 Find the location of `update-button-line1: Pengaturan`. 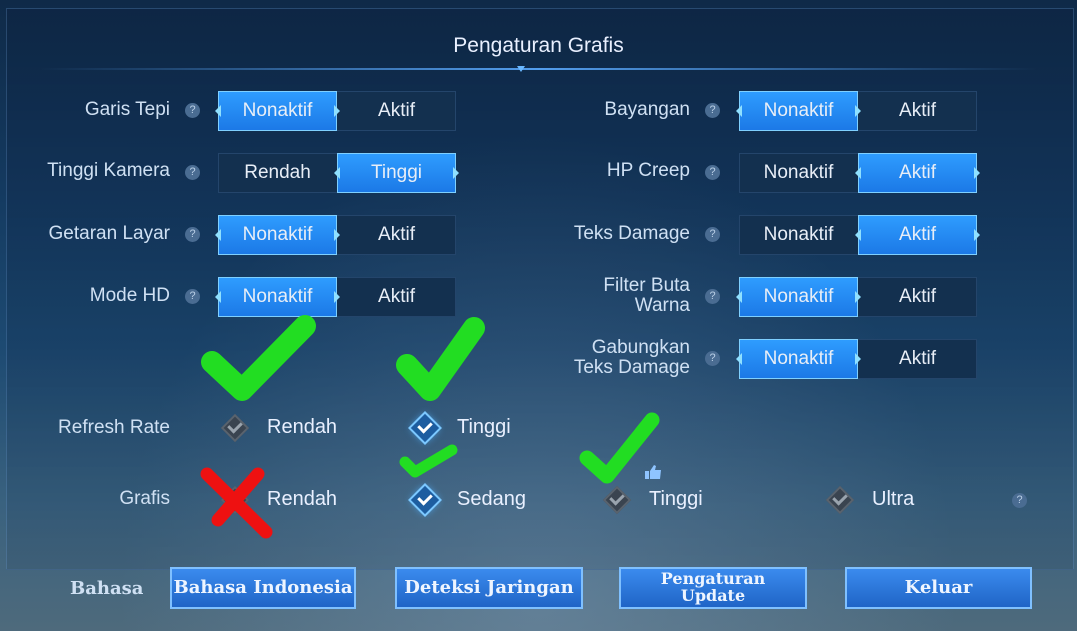

update-button-line1: Pengaturan is located at coordinates (713, 578).